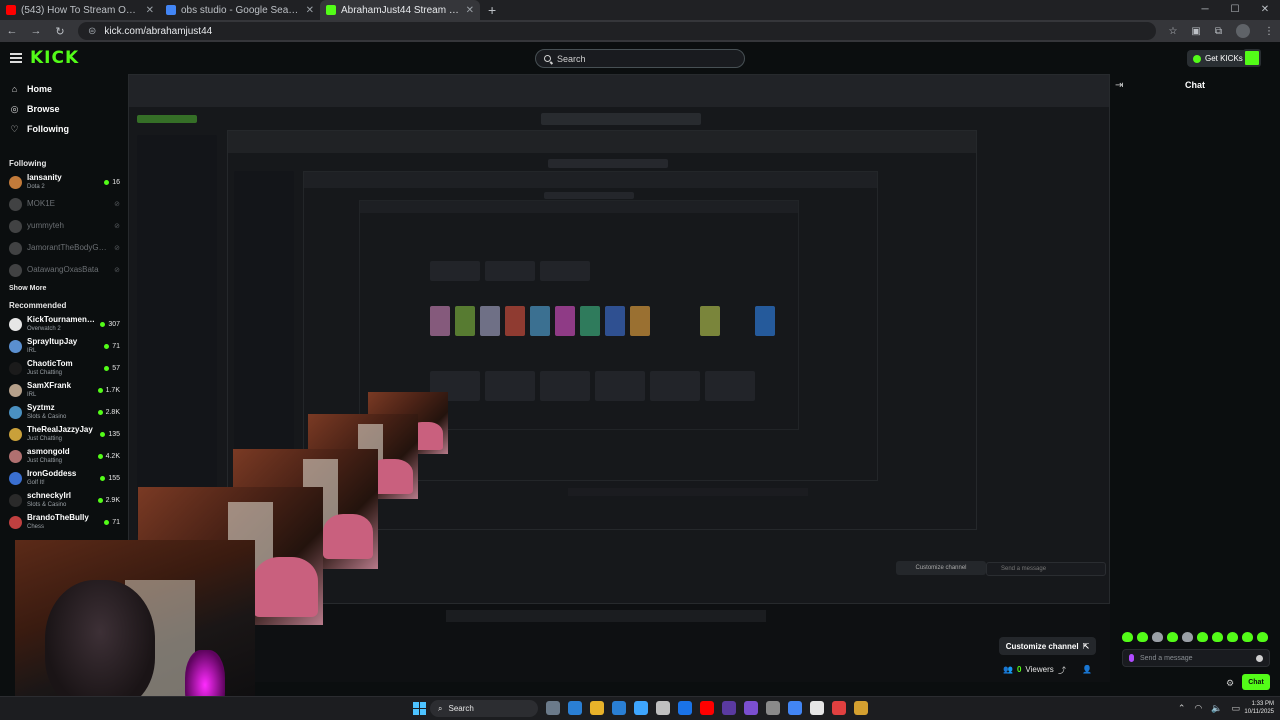  Describe the element at coordinates (1230, 683) in the screenshot. I see `gear-icon: ⚙` at that location.